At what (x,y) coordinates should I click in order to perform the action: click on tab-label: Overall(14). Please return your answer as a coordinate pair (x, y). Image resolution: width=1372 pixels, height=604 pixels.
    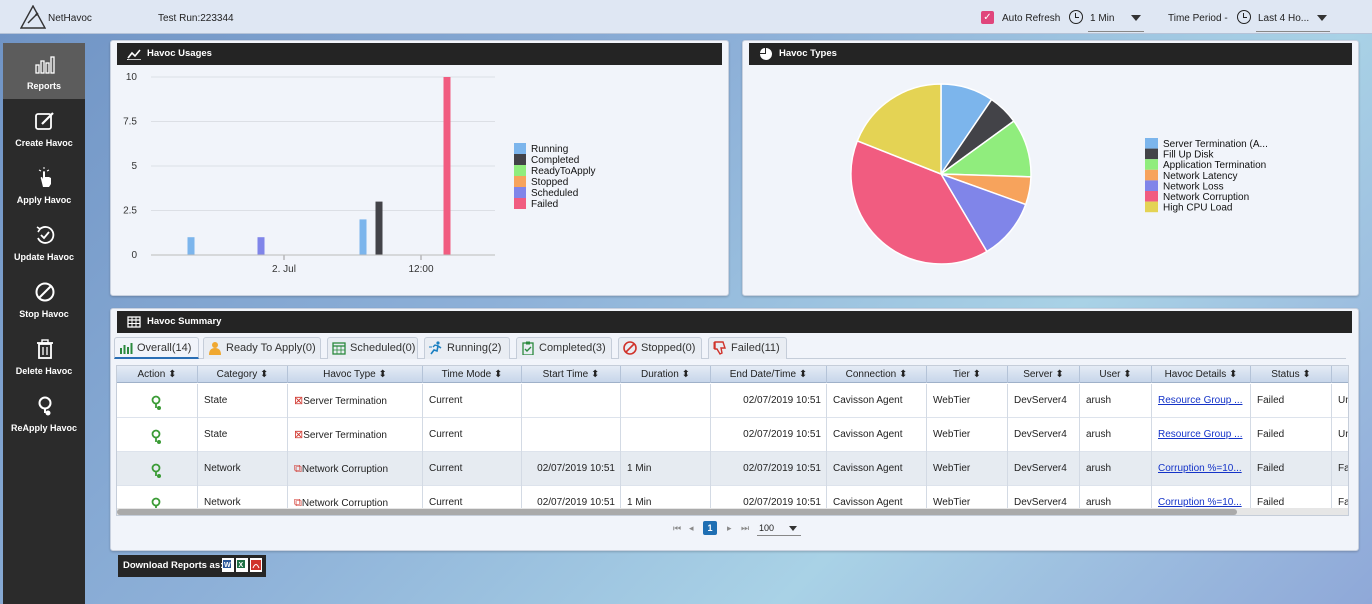
    Looking at the image, I should click on (164, 348).